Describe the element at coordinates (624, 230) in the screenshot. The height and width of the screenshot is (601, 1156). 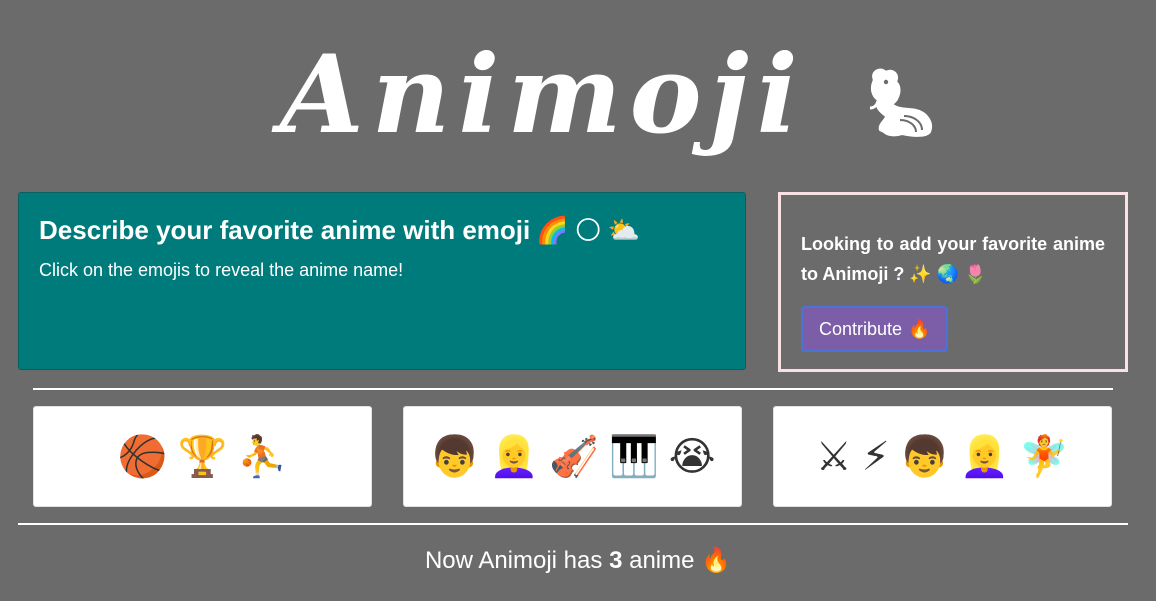
I see `sun-behind-cloud-icon: ⛅` at that location.